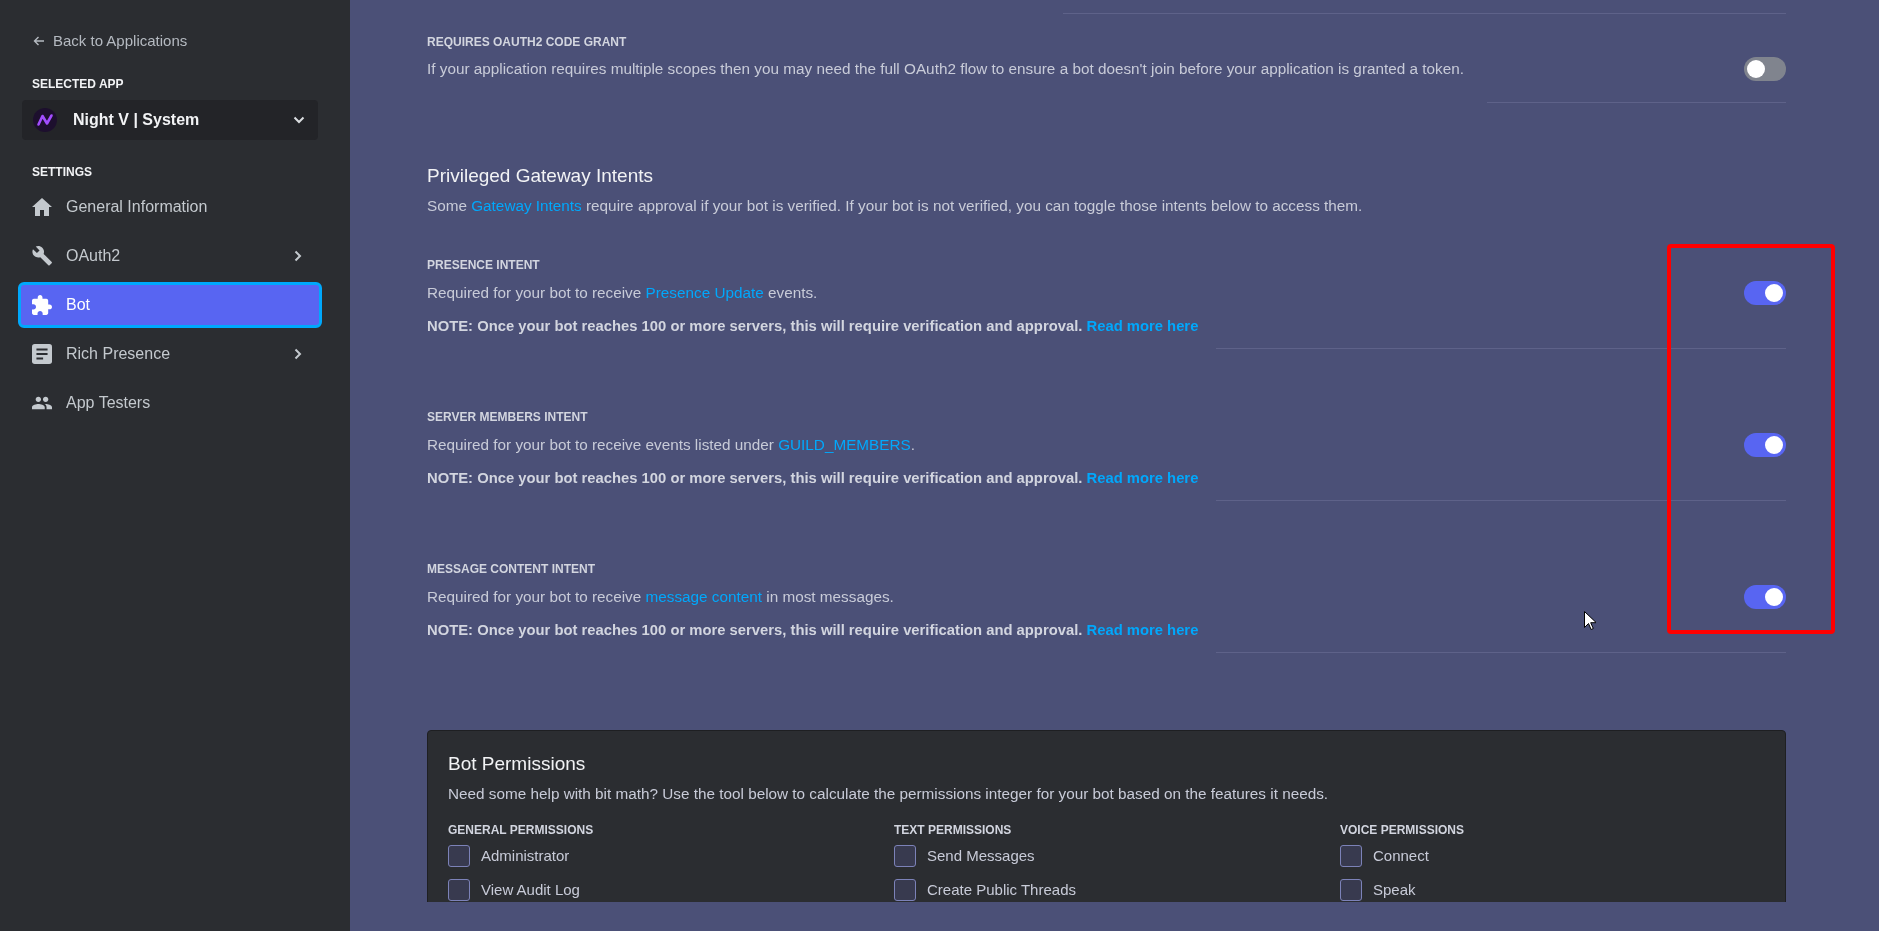 The image size is (1879, 931). I want to click on inline-link: Presence Update, so click(704, 292).